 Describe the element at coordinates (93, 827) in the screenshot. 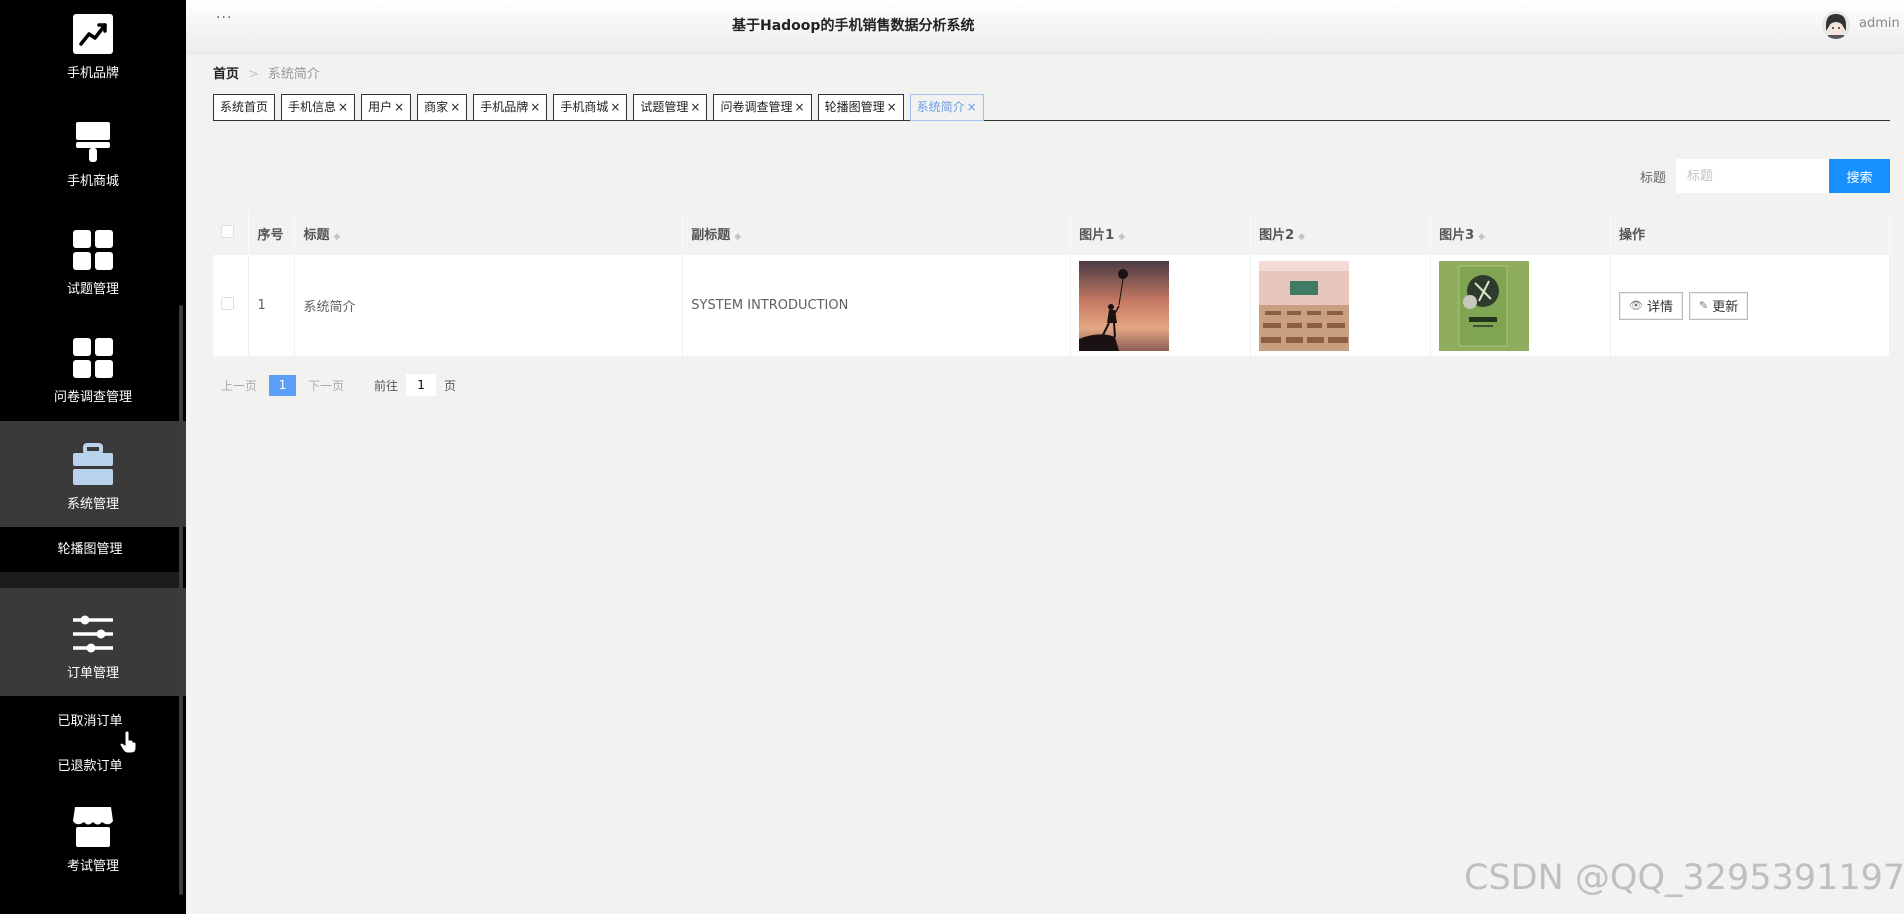

I see `shop-icon` at that location.